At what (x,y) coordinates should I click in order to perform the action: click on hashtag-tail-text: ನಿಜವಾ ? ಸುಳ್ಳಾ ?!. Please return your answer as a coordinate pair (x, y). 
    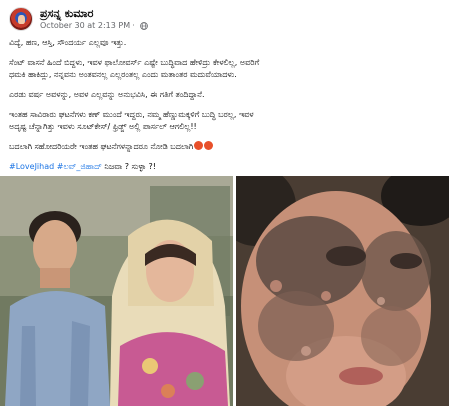
    Looking at the image, I should click on (130, 166).